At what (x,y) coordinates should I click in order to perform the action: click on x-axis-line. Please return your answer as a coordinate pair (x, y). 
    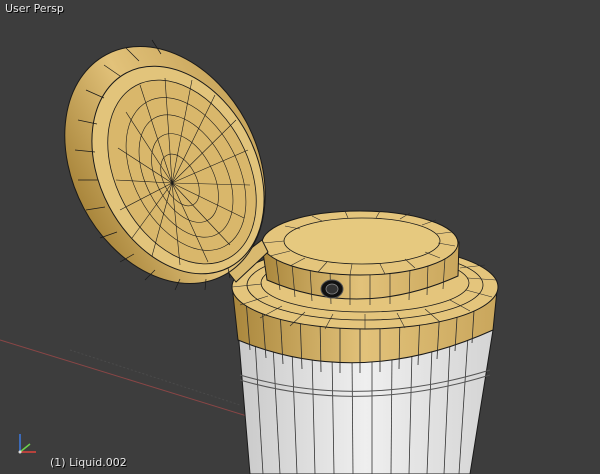
    Looking at the image, I should click on (130, 380).